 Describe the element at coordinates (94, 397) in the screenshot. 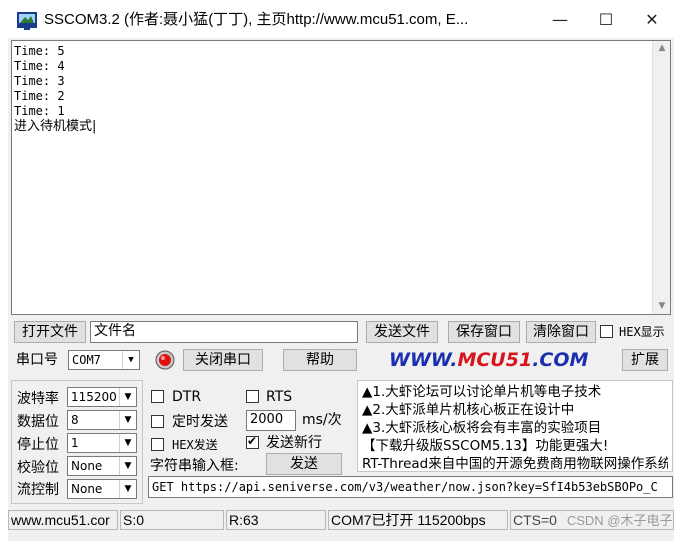

I see `baud-value: 115200` at that location.